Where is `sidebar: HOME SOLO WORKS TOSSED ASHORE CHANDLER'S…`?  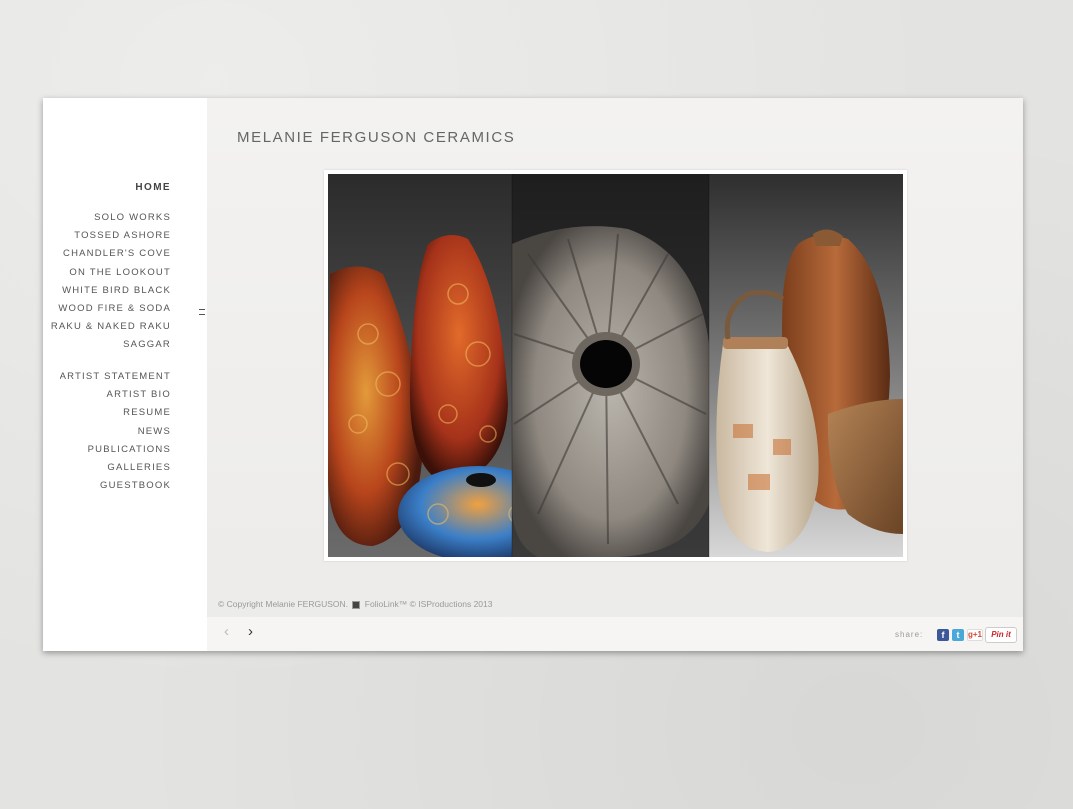
sidebar: HOME SOLO WORKS TOSSED ASHORE CHANDLER'S… is located at coordinates (125, 374).